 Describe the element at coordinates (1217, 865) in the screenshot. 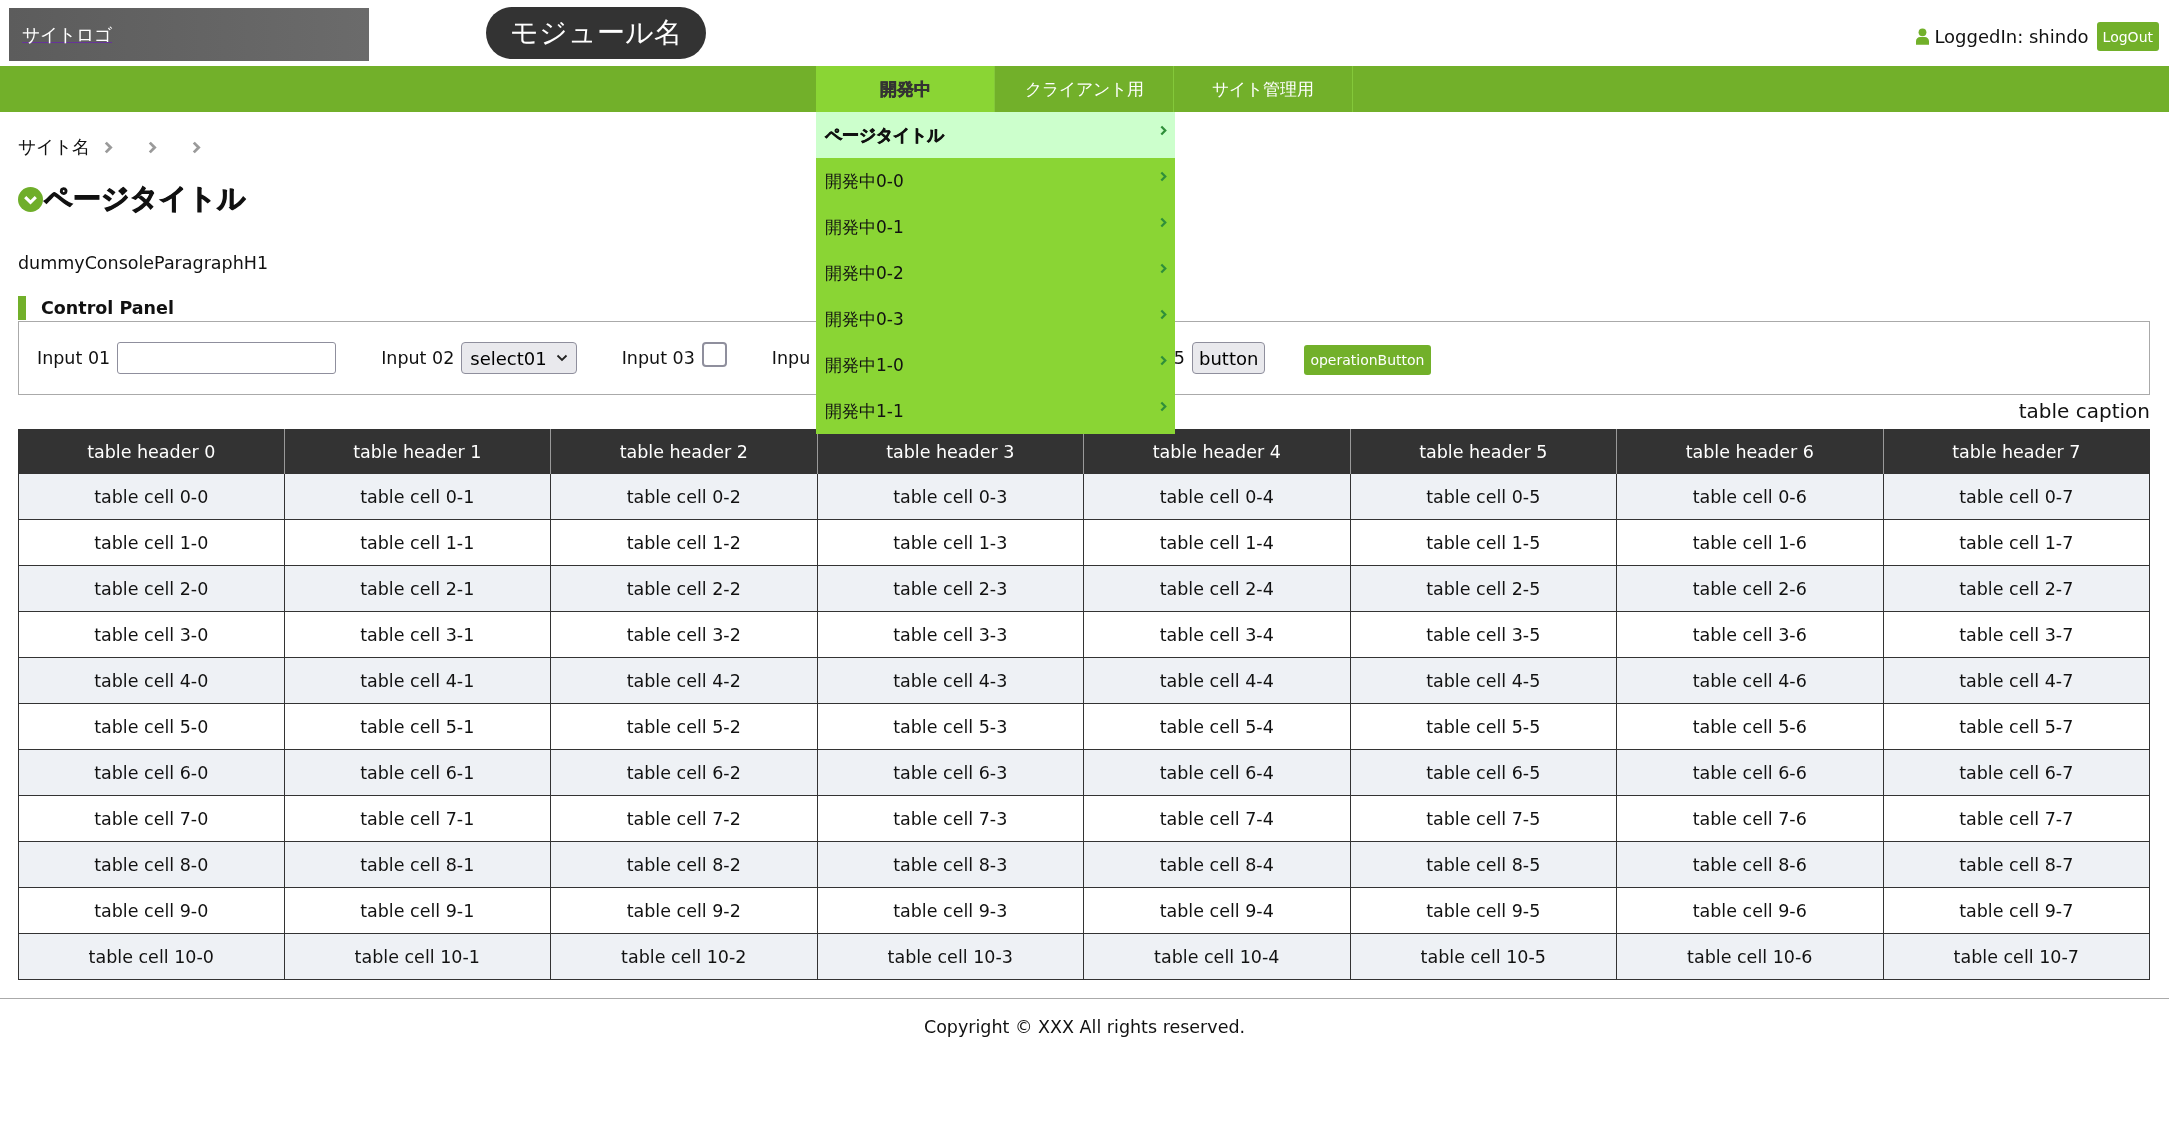

I see `table-cell: table cell 8-4` at that location.